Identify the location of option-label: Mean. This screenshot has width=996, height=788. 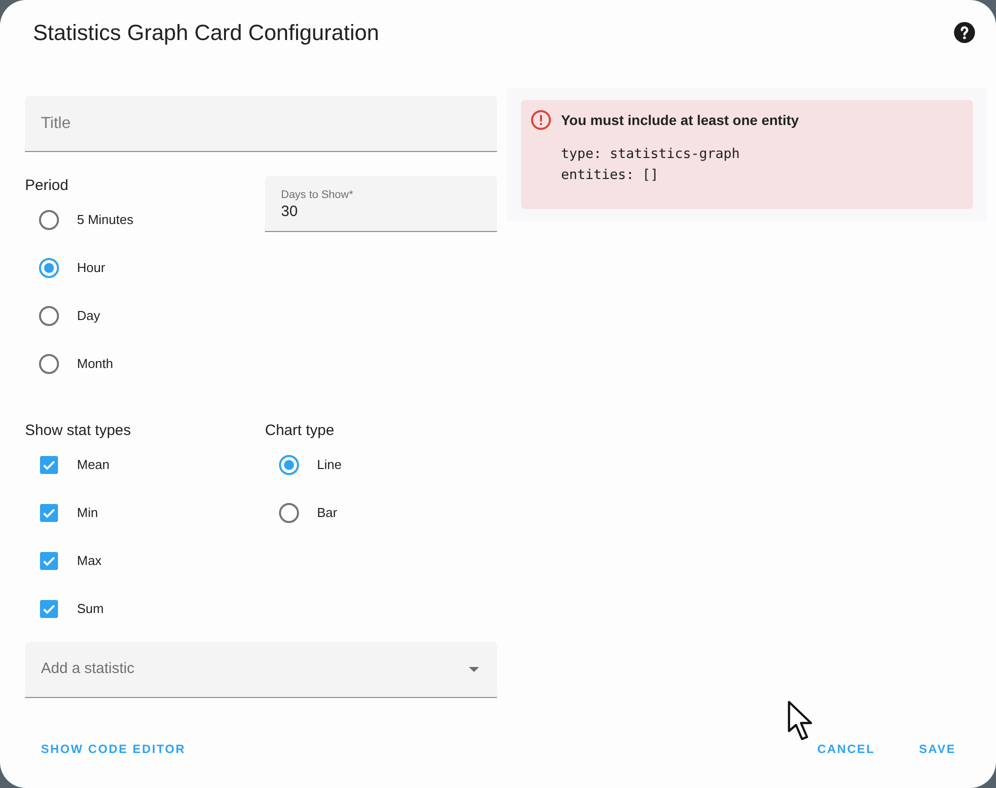
(93, 465).